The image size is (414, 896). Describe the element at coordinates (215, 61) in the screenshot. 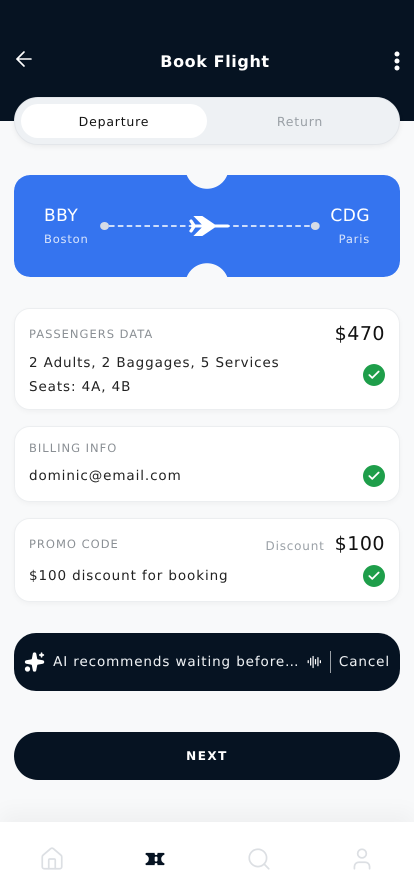

I see `screen-title: Book Flight` at that location.